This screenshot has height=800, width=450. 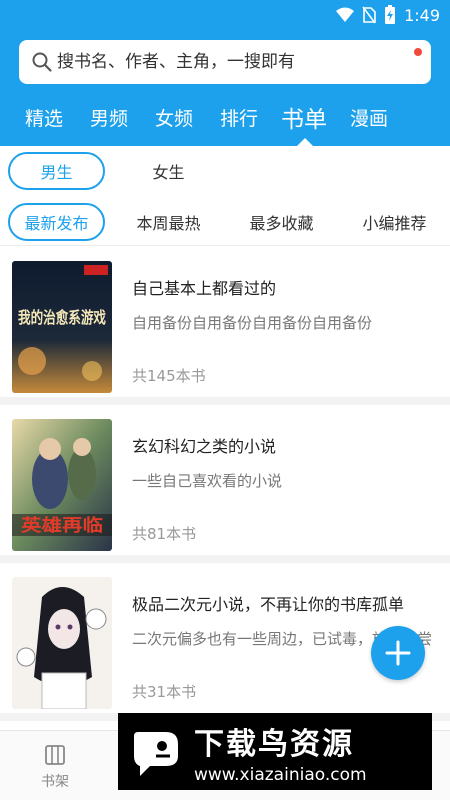 What do you see at coordinates (252, 323) in the screenshot?
I see `booklist-description: 自用备份自用备份自用备份自用备份` at bounding box center [252, 323].